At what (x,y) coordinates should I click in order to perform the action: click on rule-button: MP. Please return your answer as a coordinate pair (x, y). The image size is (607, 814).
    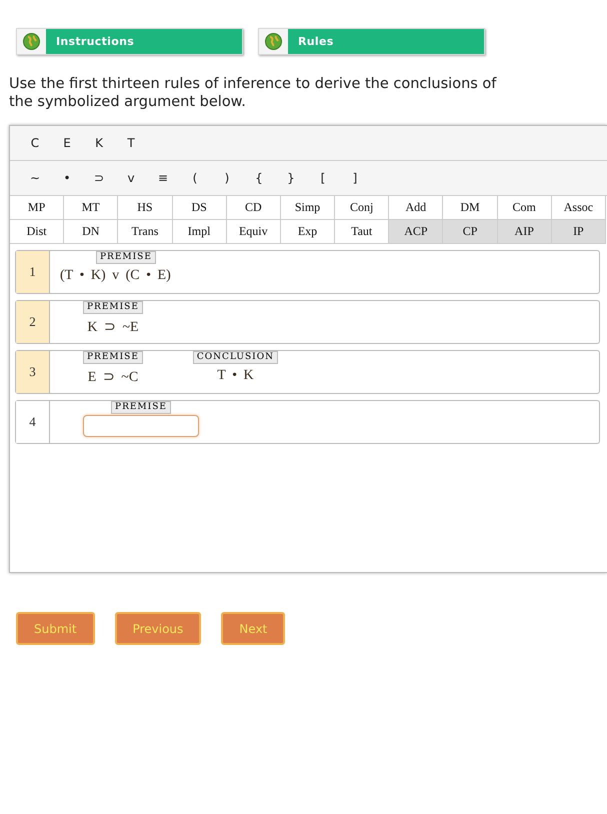
    Looking at the image, I should click on (37, 208).